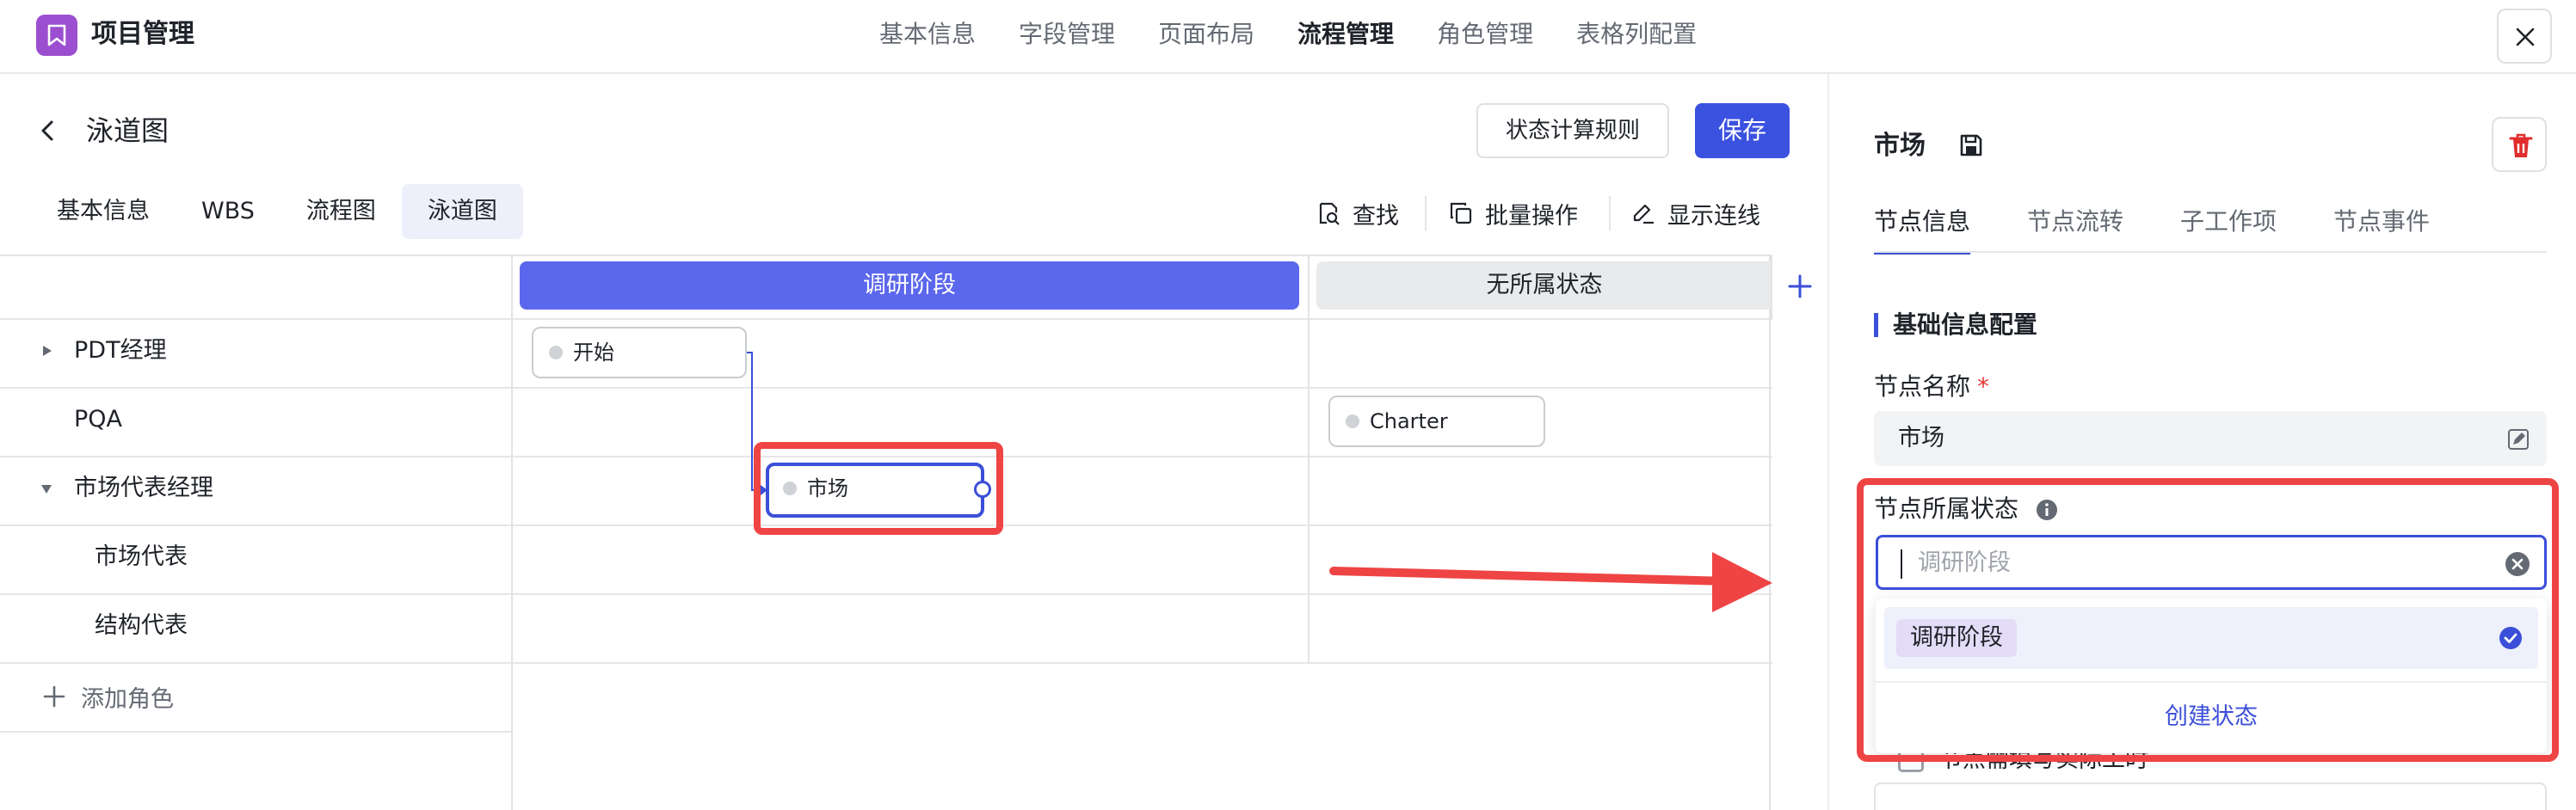 This screenshot has height=810, width=2576. Describe the element at coordinates (142, 626) in the screenshot. I see `lane-label-structure-rep: 结构代表` at that location.